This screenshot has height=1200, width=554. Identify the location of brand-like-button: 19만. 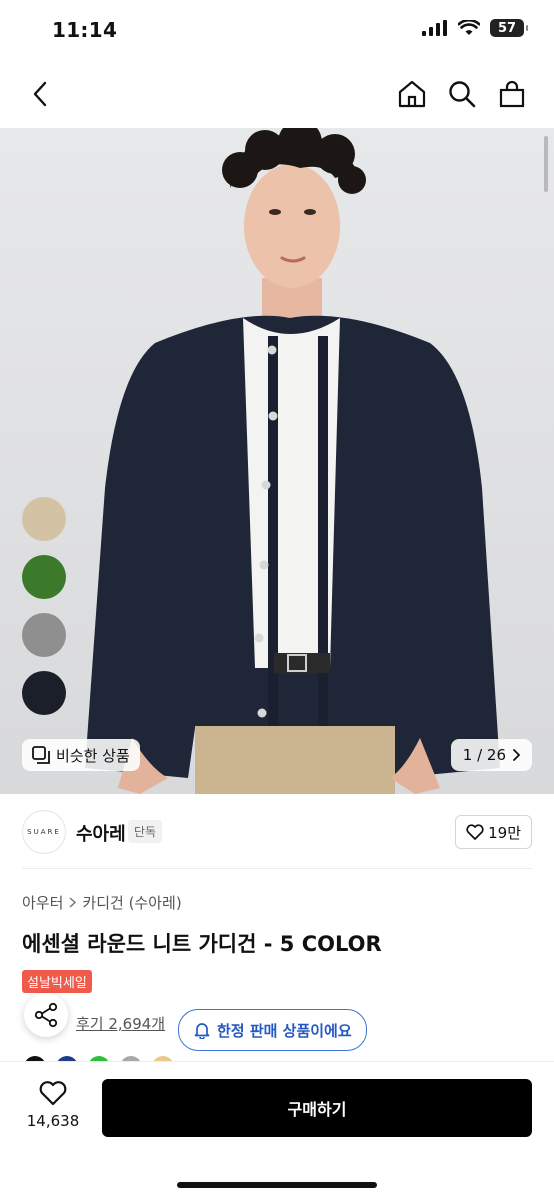
(493, 832).